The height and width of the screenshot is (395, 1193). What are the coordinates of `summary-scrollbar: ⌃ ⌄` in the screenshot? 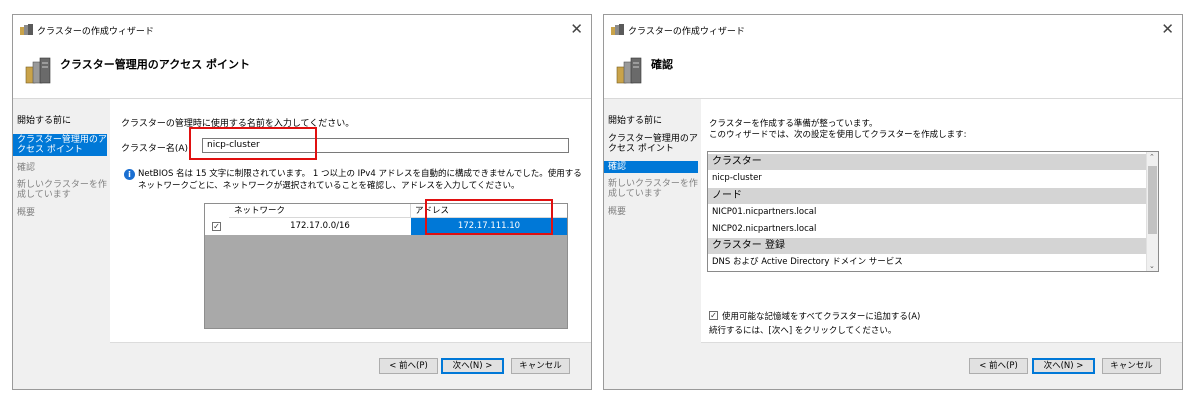 It's located at (1152, 211).